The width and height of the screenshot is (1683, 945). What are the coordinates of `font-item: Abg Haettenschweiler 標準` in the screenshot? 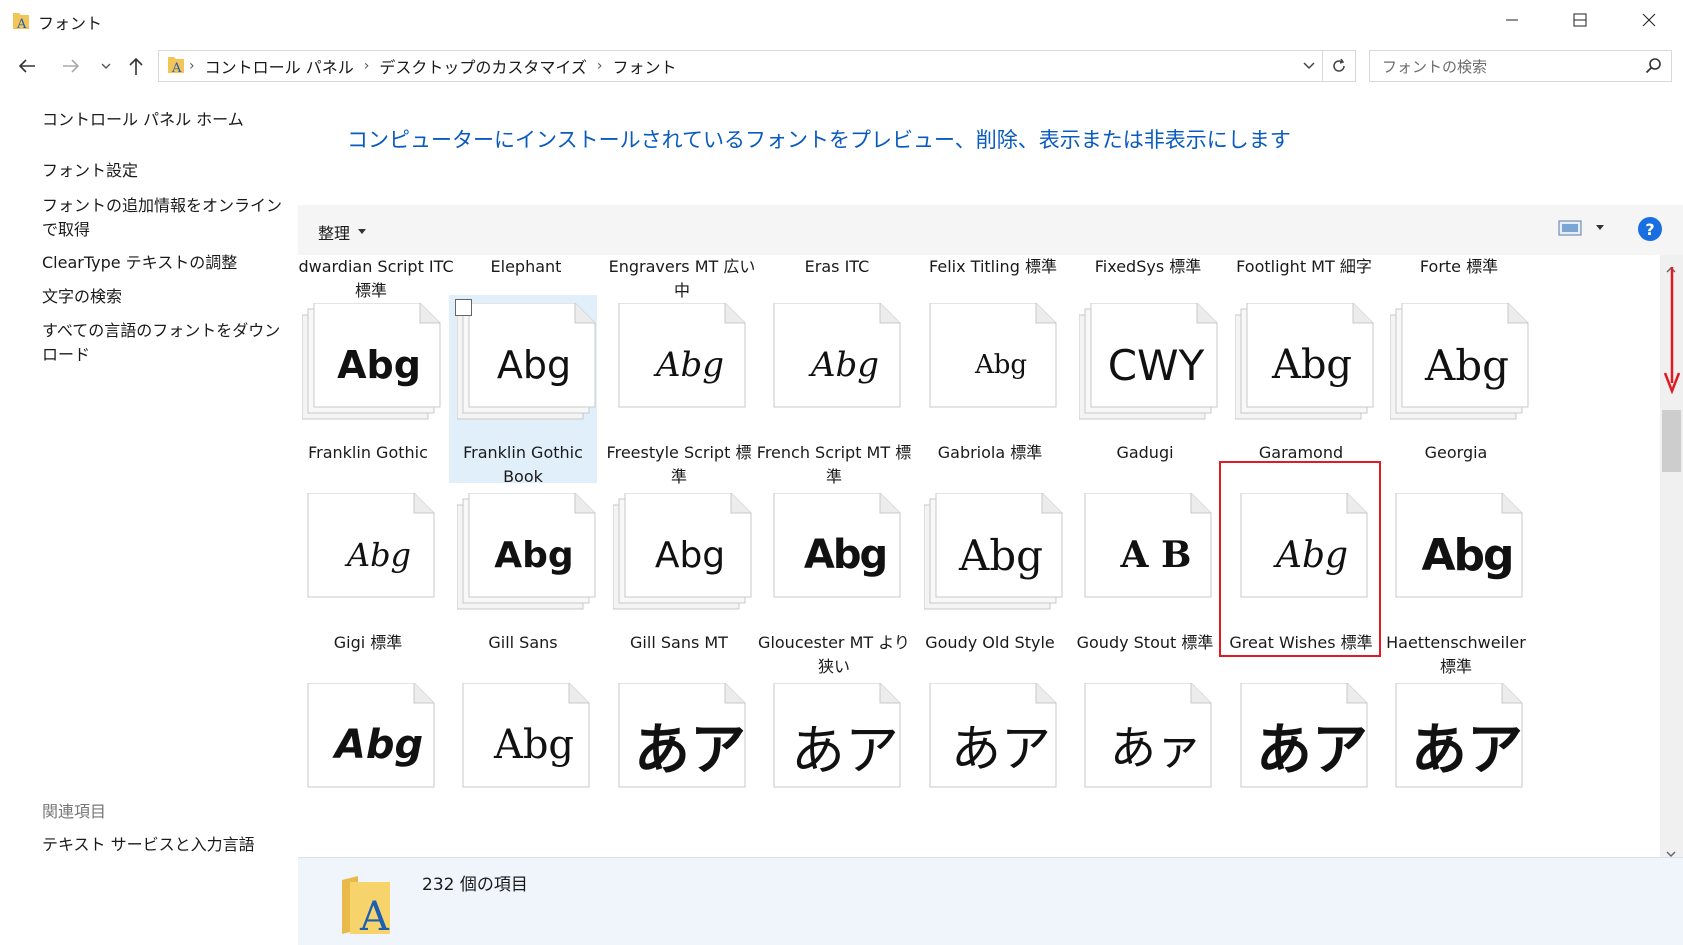 It's located at (1456, 580).